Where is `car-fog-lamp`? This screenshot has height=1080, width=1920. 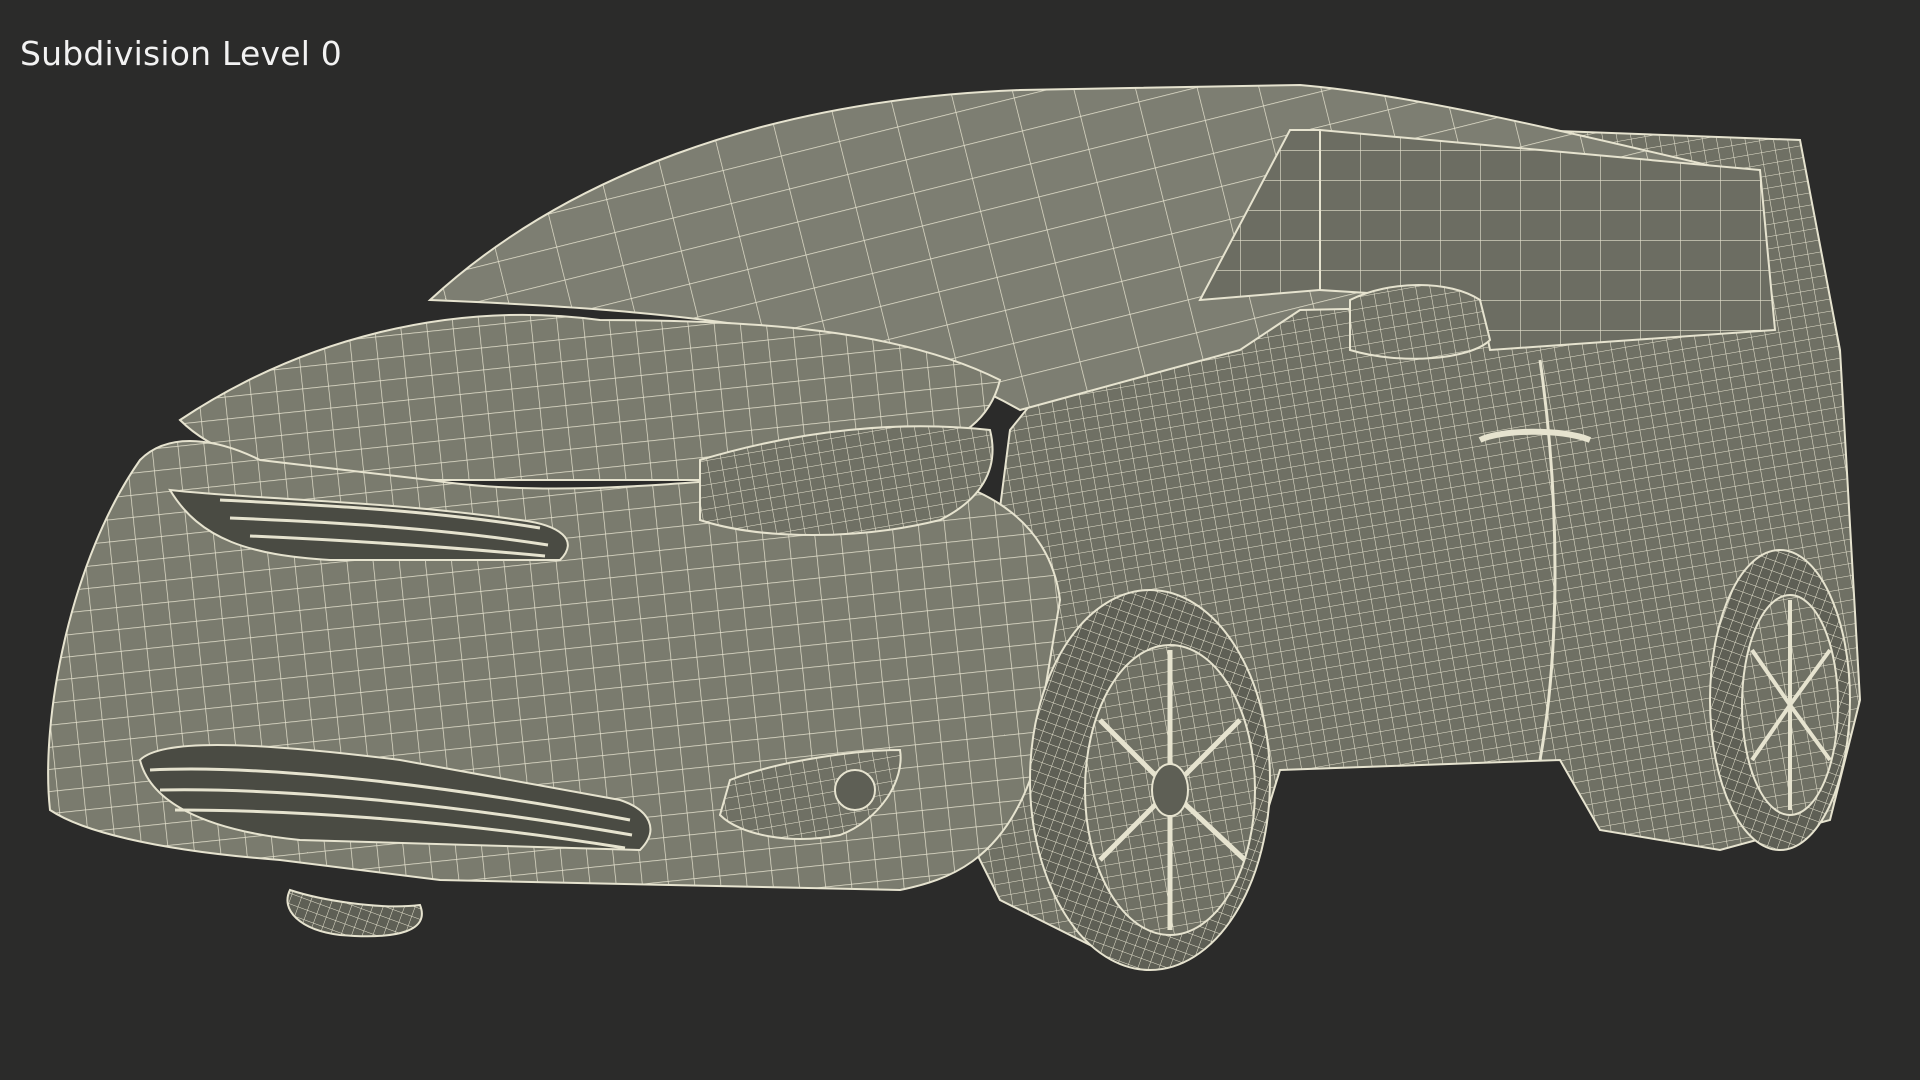
car-fog-lamp is located at coordinates (855, 790).